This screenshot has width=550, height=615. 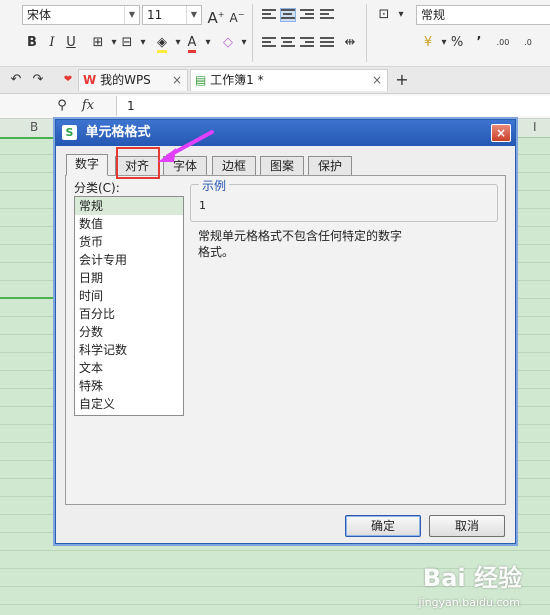 What do you see at coordinates (535, 127) in the screenshot?
I see `column-header-i: I` at bounding box center [535, 127].